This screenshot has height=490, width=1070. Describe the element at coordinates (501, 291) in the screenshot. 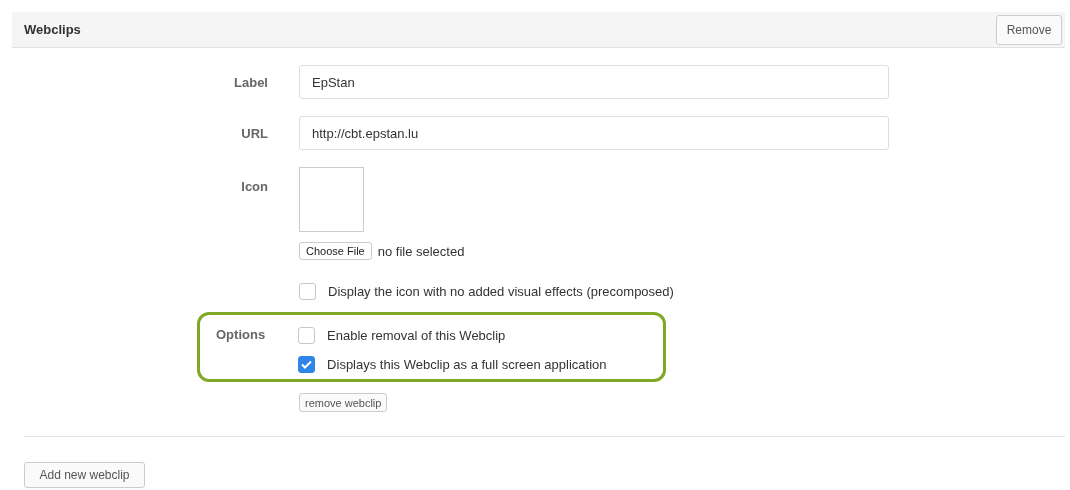

I see `checkbox-label: Display the icon with no added visual effects (precomposed)` at that location.